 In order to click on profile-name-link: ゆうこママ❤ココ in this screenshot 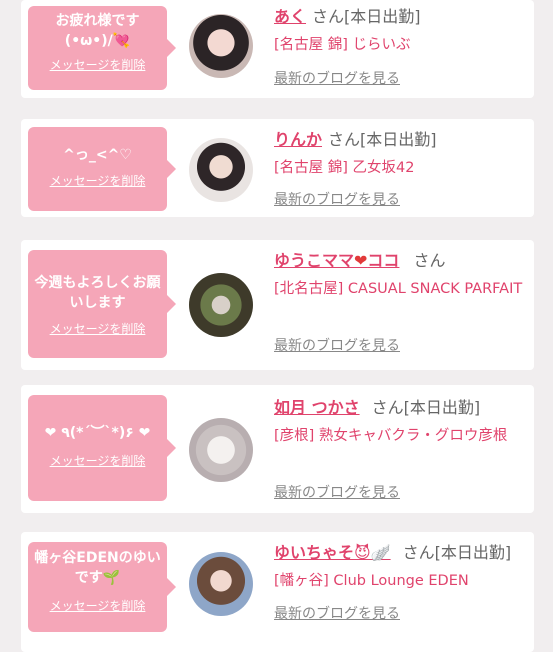, I will do `click(336, 260)`.